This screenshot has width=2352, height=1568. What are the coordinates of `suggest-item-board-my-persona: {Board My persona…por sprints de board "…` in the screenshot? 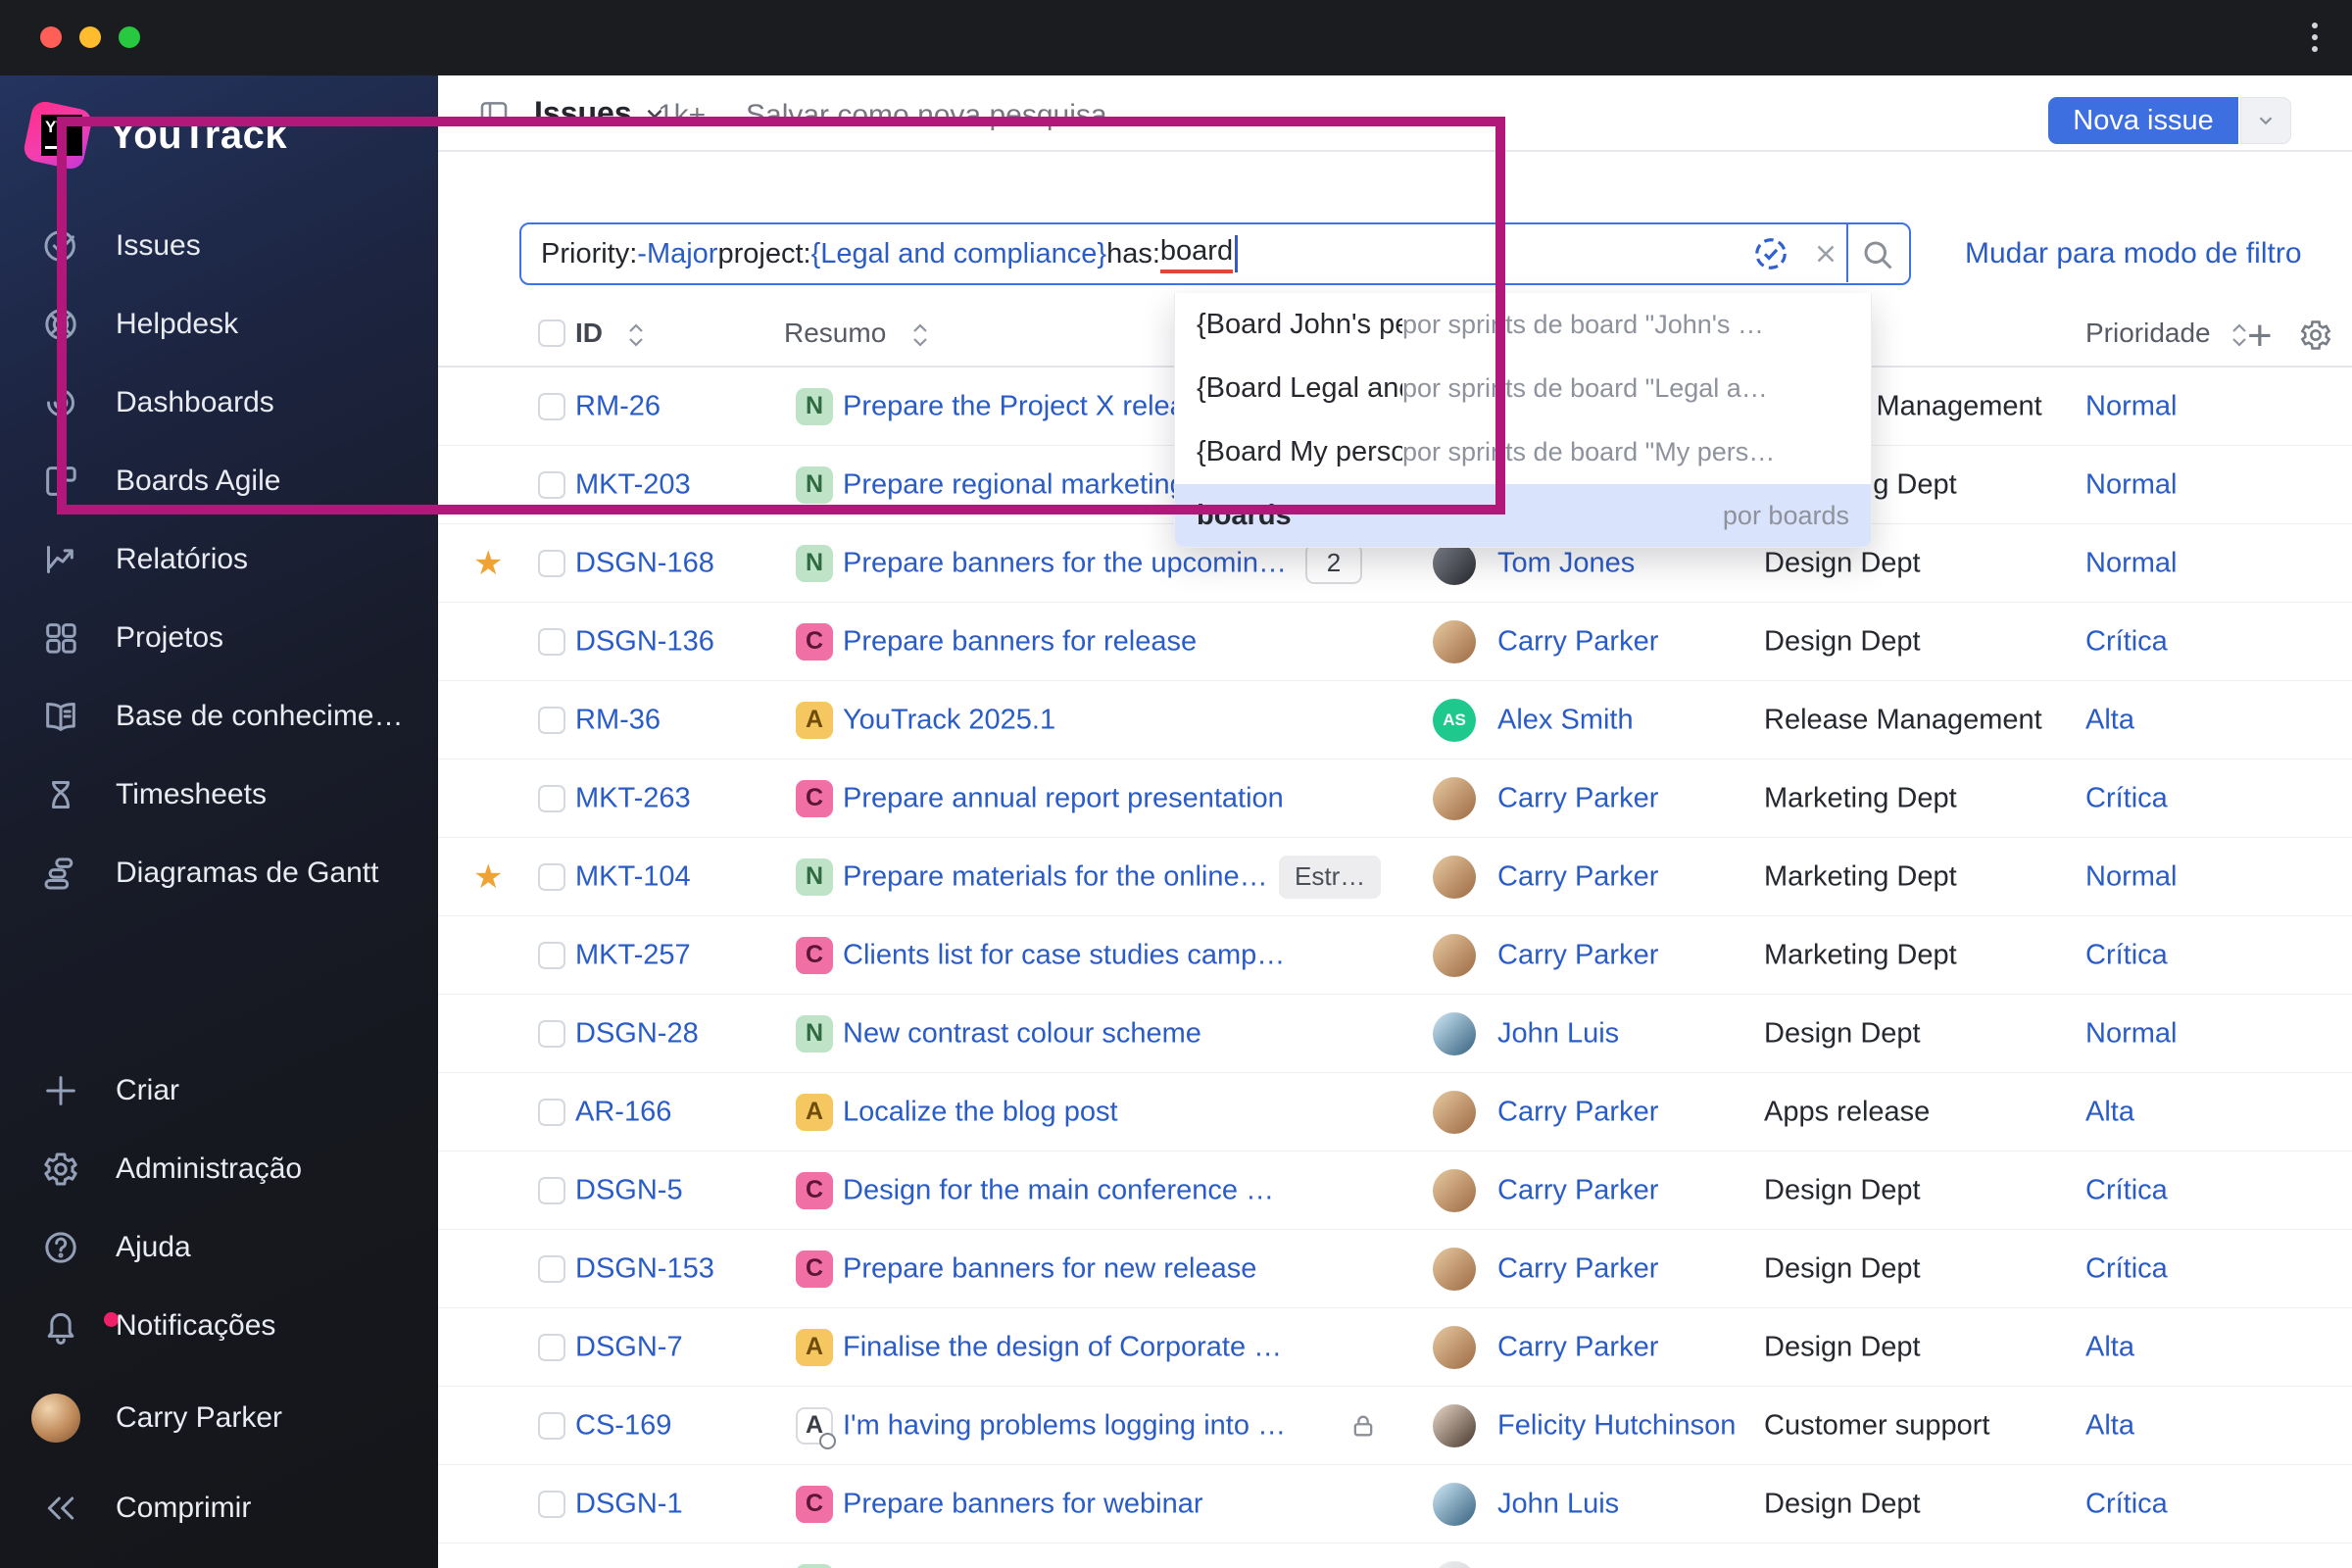 It's located at (1523, 452).